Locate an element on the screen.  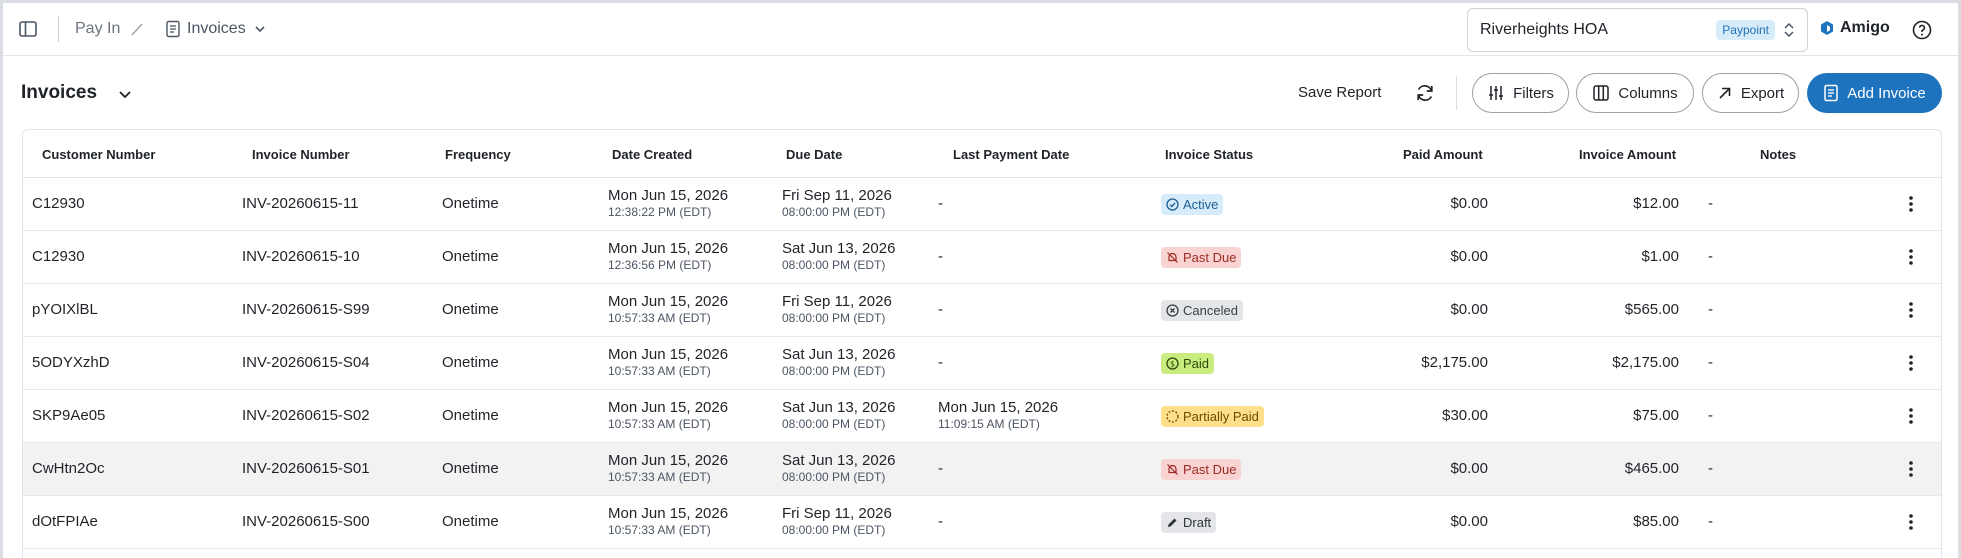
status-label: Active is located at coordinates (1201, 204).